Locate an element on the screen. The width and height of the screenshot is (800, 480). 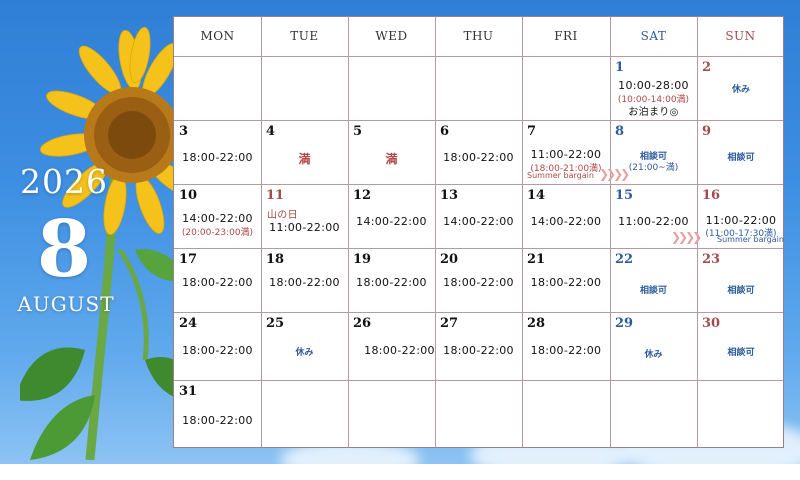
day-number: 7 is located at coordinates (532, 131).